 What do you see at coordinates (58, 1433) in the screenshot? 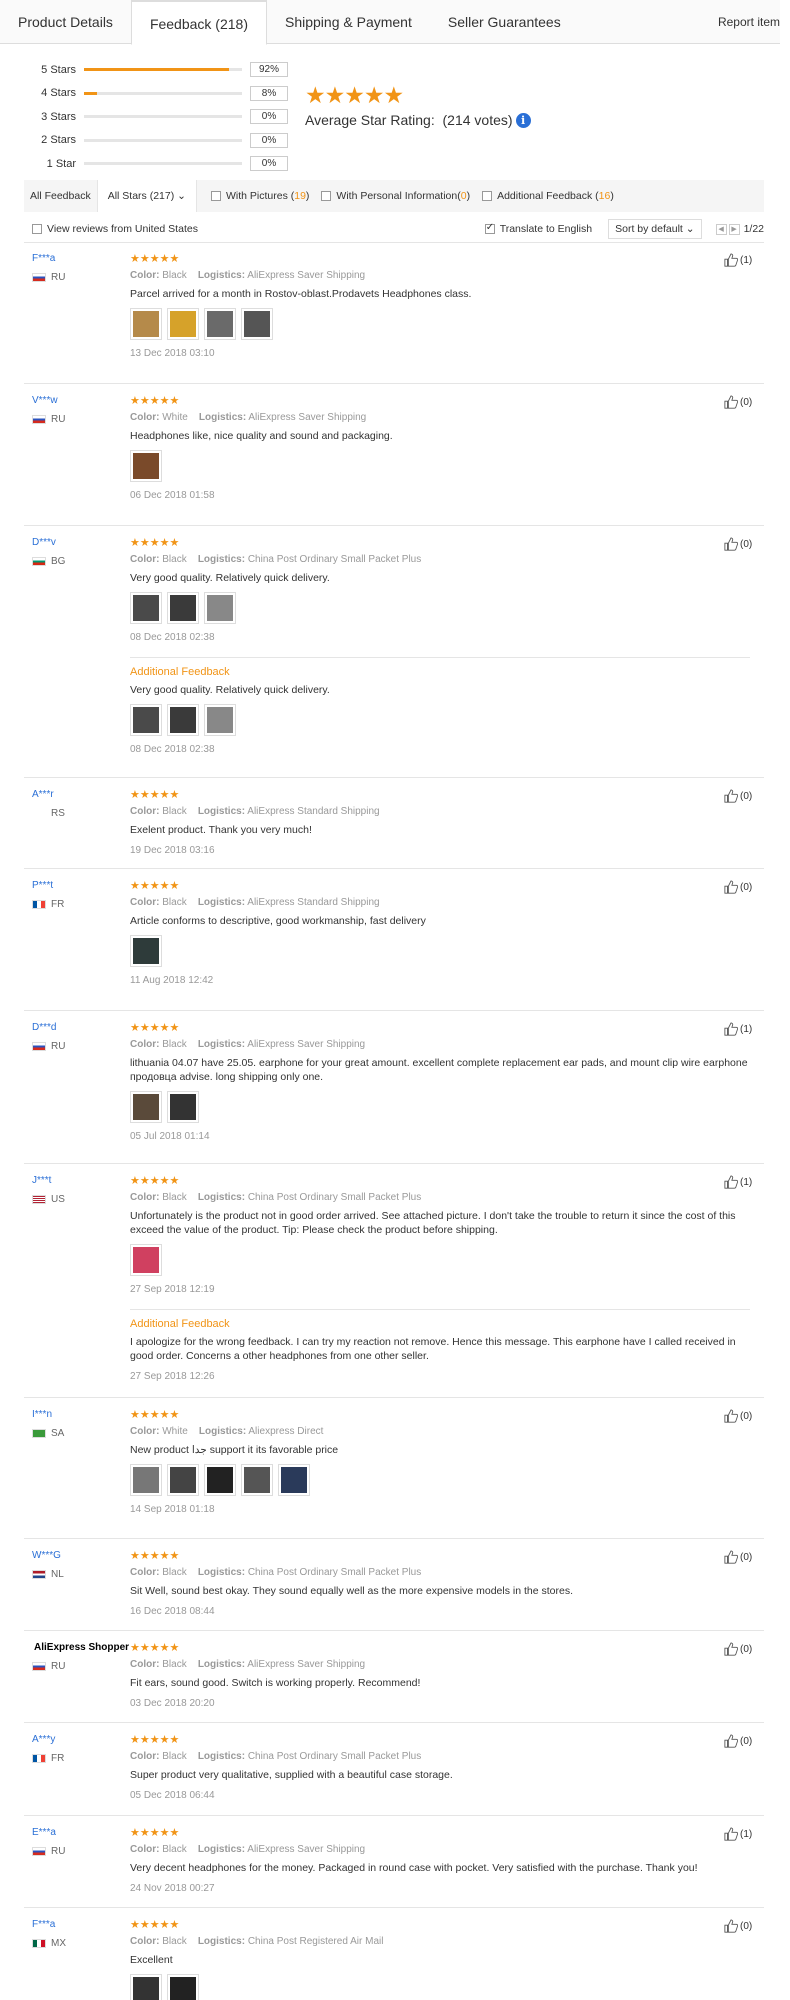
I see `country-code: SA` at bounding box center [58, 1433].